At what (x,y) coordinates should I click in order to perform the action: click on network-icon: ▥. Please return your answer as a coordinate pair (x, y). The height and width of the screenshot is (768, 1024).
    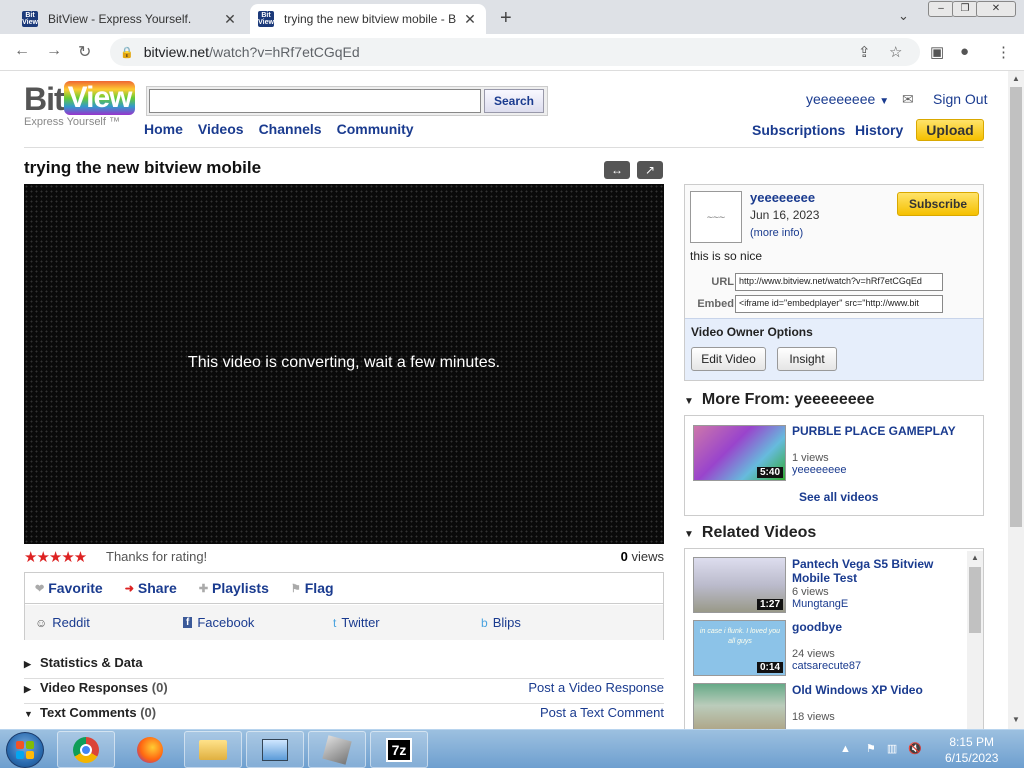
    Looking at the image, I should click on (892, 749).